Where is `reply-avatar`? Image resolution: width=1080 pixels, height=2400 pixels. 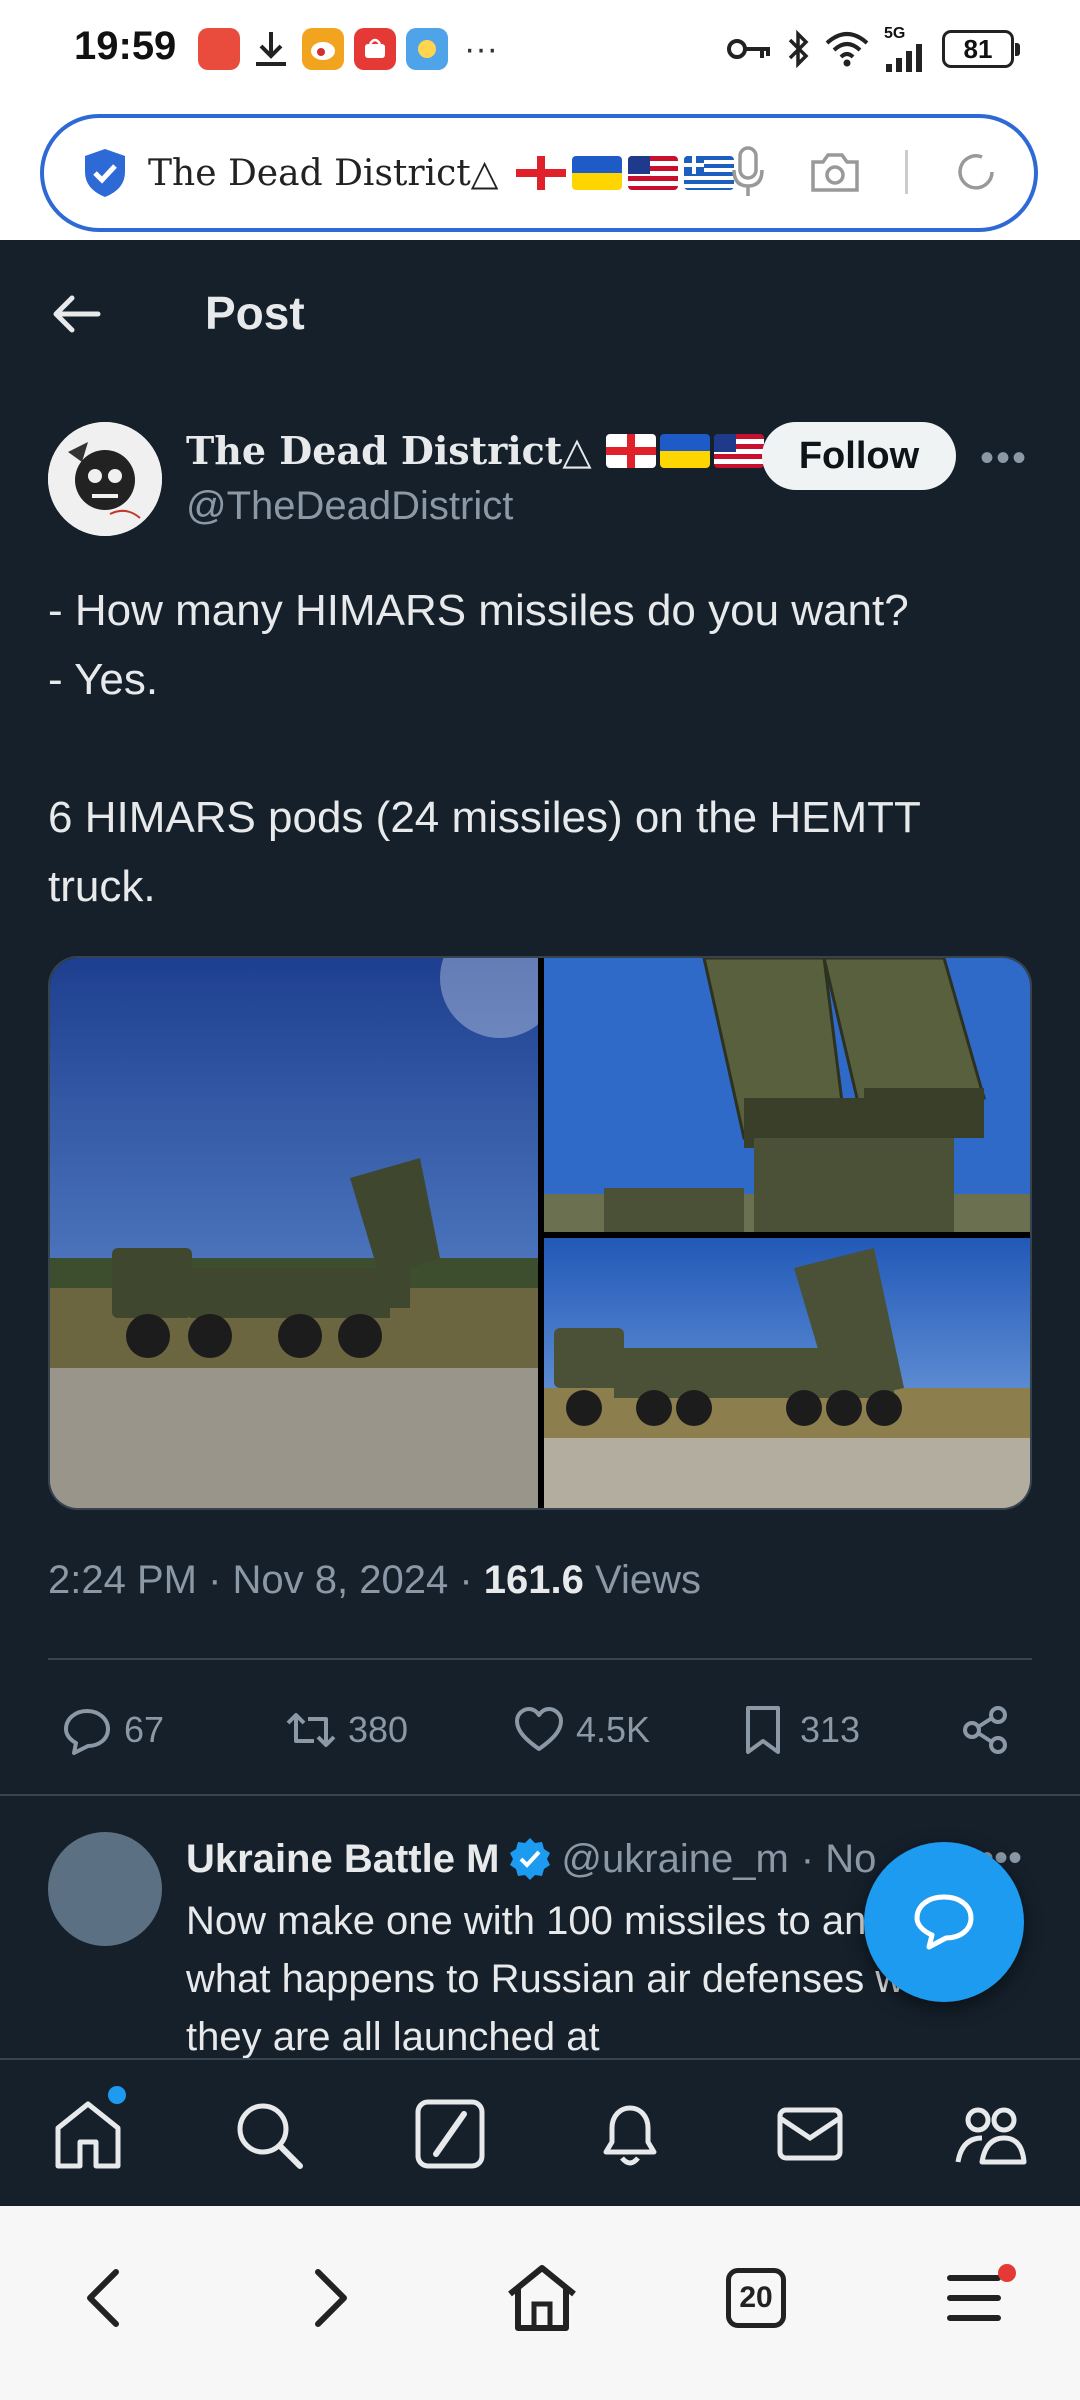
reply-avatar is located at coordinates (105, 1889).